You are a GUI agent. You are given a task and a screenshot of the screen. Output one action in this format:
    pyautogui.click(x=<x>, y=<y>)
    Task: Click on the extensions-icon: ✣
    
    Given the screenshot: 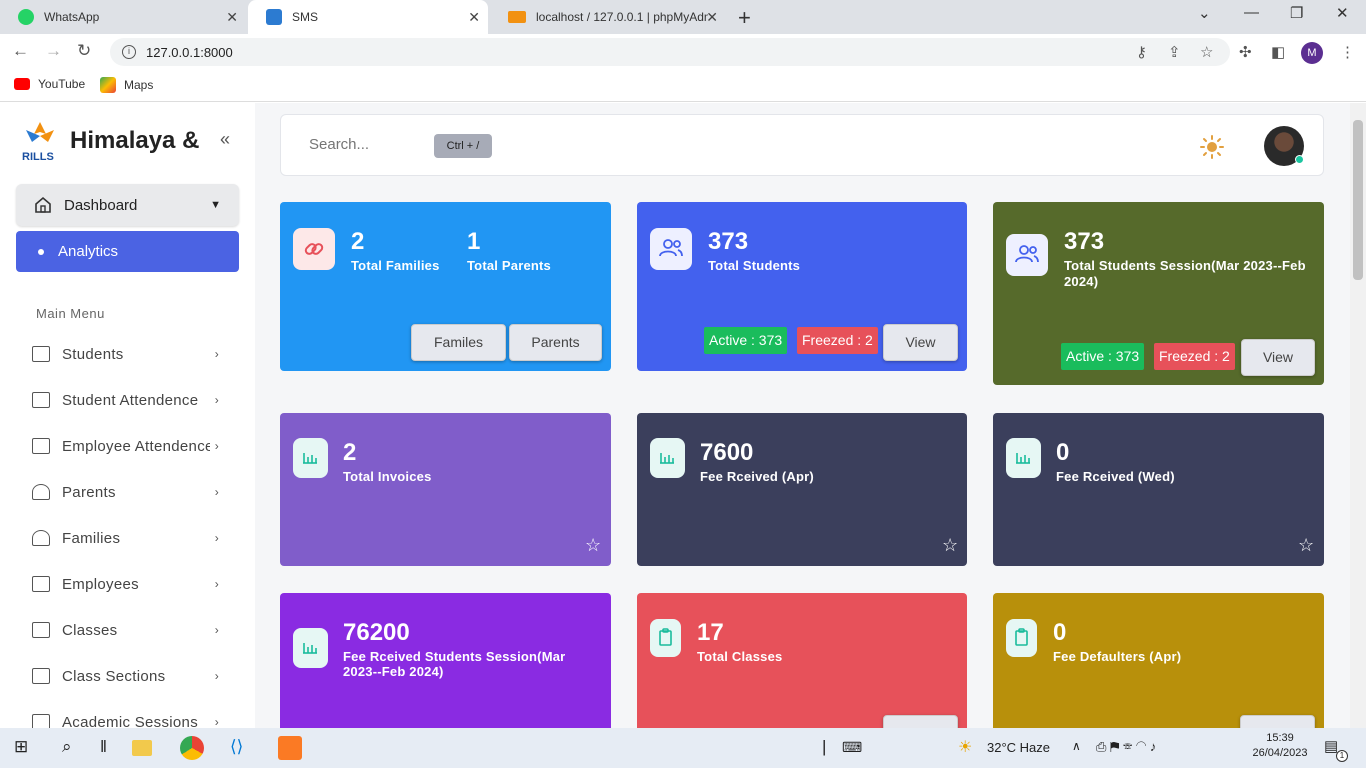 What is the action you would take?
    pyautogui.click(x=1245, y=52)
    